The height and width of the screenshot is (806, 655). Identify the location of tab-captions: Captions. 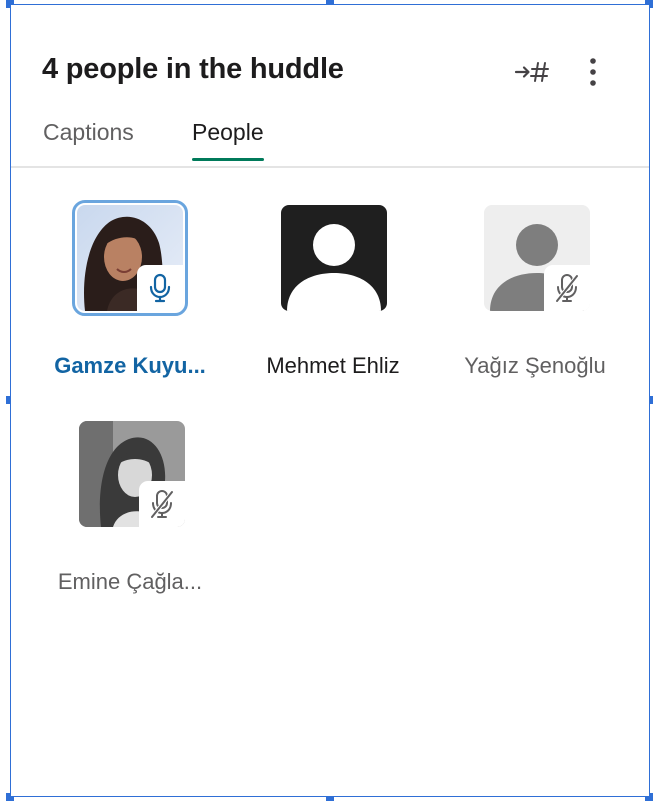
(88, 139).